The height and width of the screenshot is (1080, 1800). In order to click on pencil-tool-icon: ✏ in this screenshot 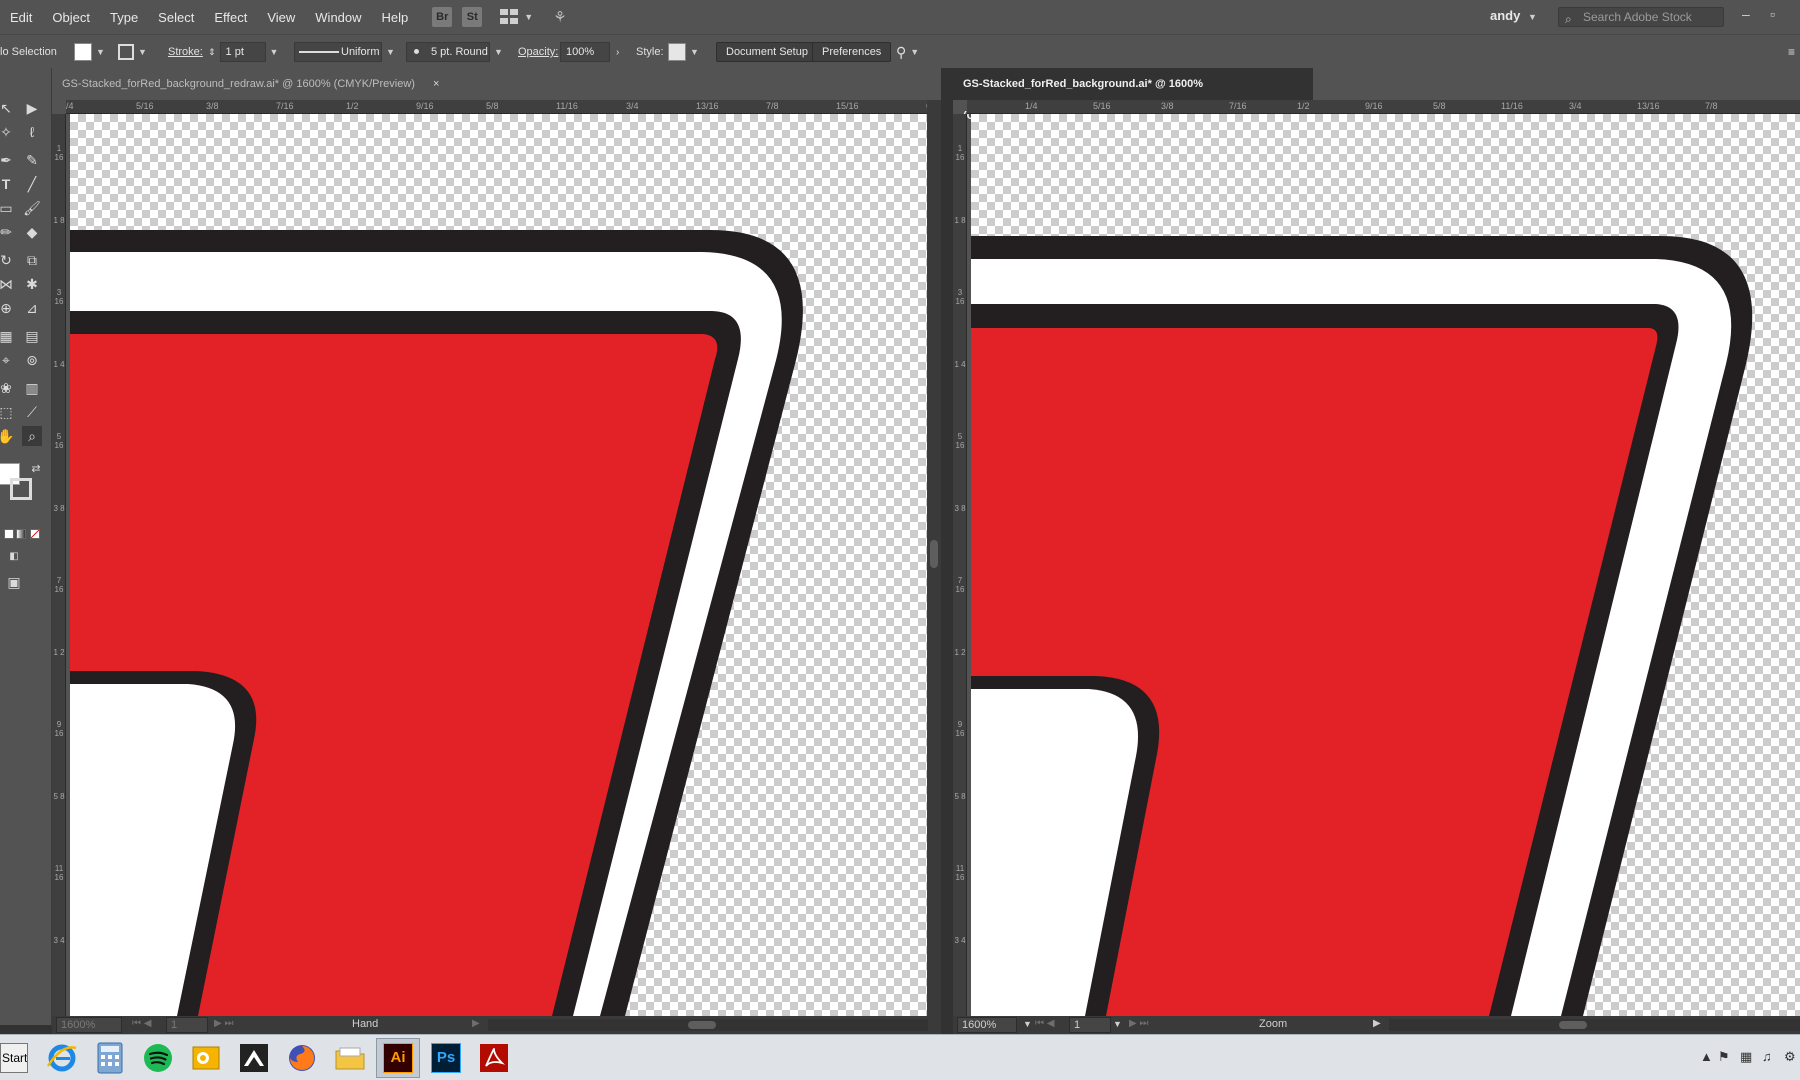, I will do `click(8, 232)`.